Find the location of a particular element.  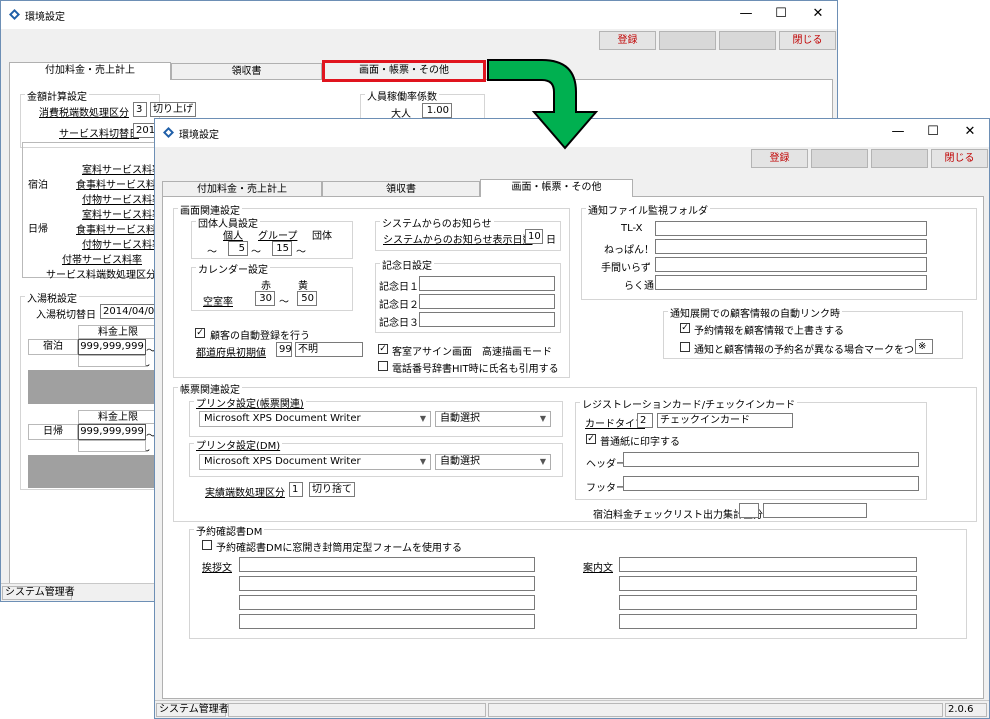

red-threshold-input: 30 is located at coordinates (265, 298).